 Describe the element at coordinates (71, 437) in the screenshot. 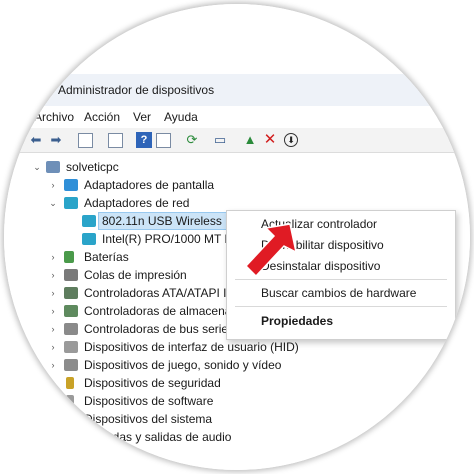

I see `audio-icon` at that location.